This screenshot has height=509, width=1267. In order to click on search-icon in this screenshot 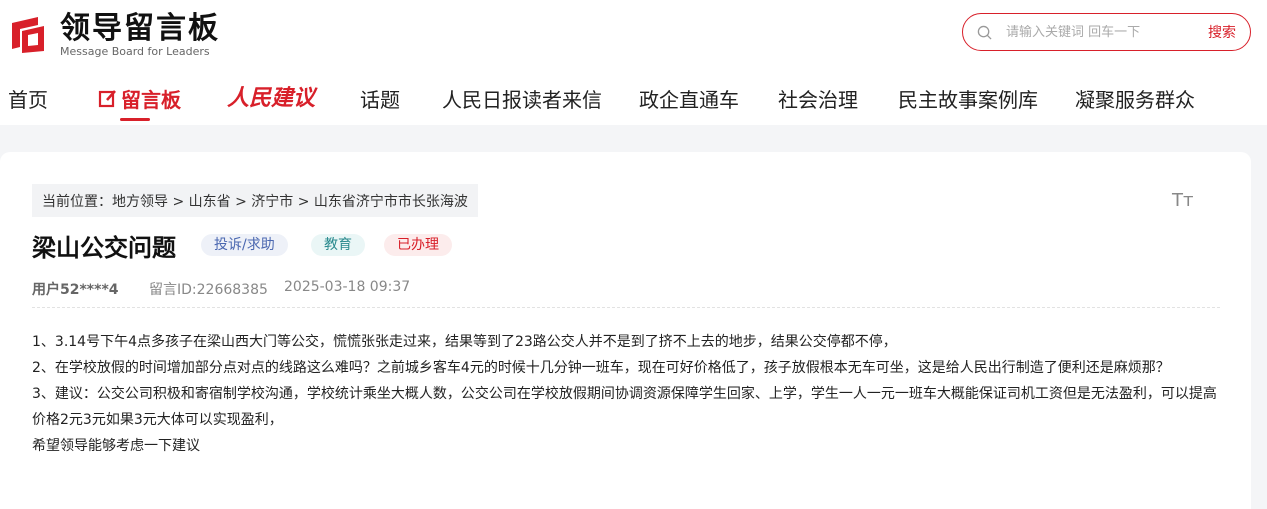, I will do `click(984, 32)`.